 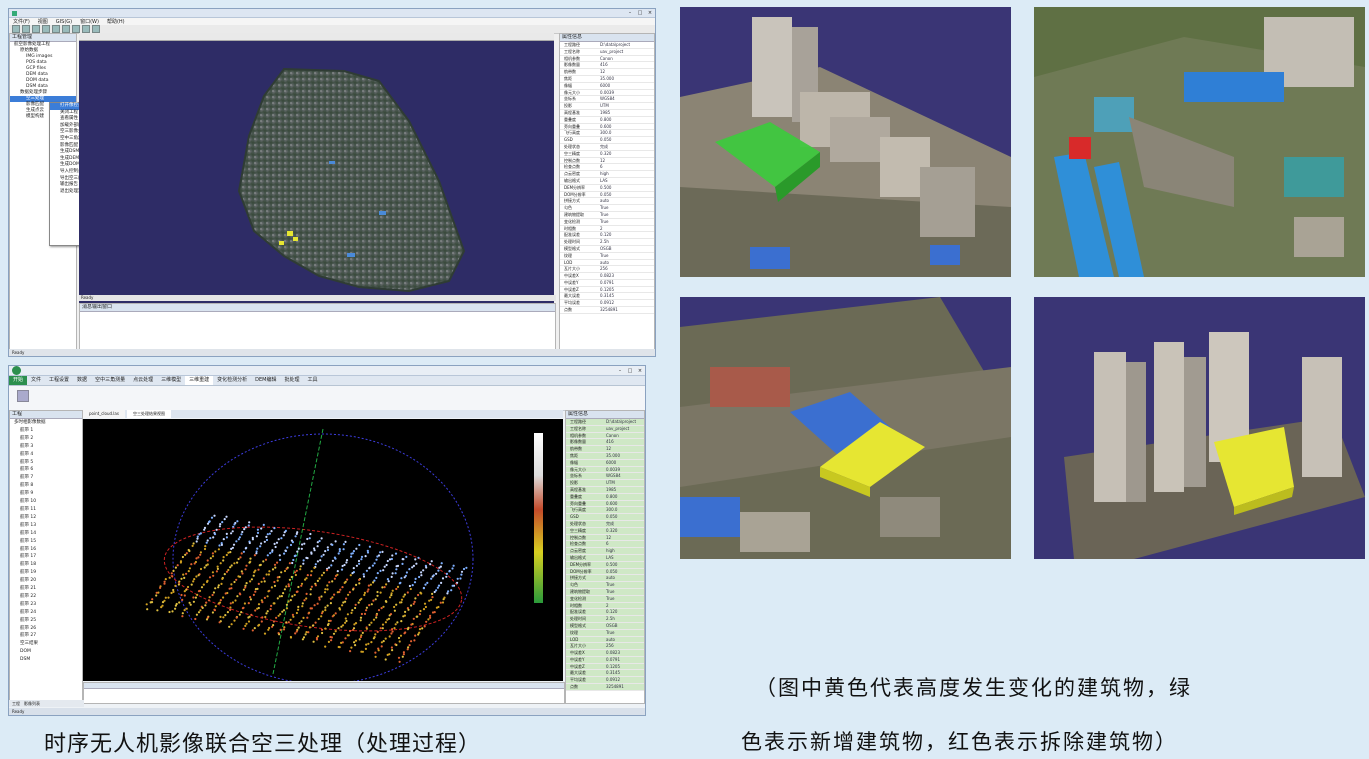 I want to click on property-row: 工程路径 D:\data\project, so click(x=607, y=45).